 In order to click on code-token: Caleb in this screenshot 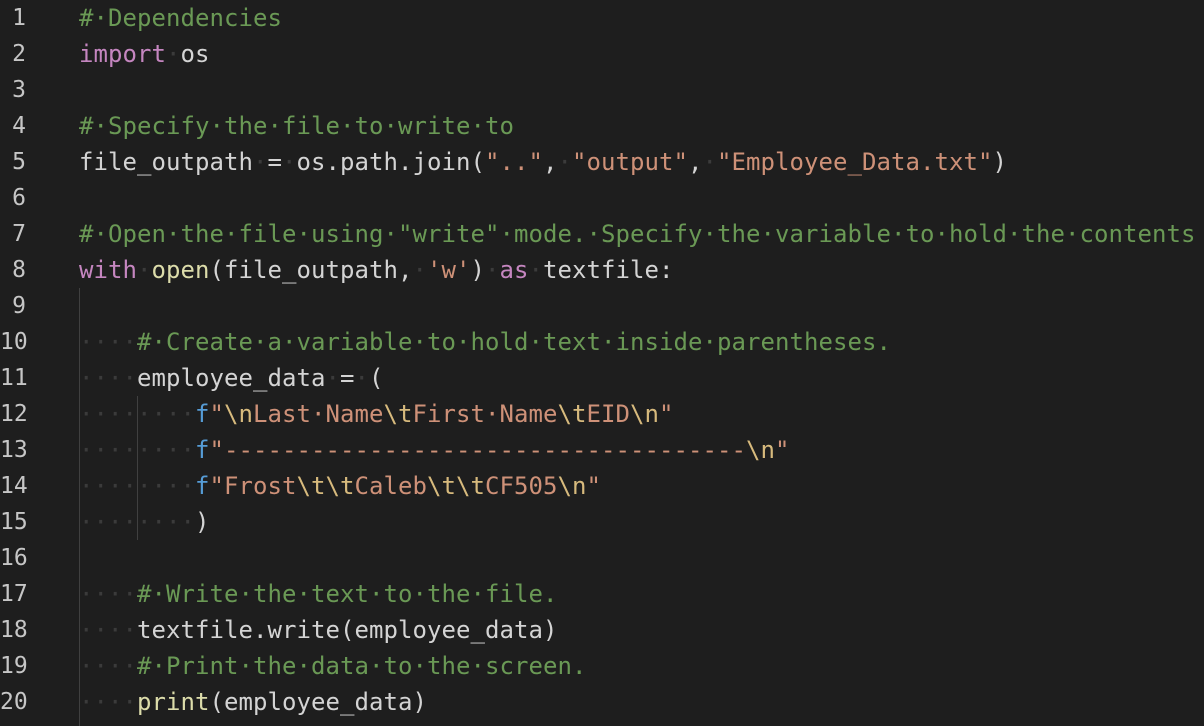, I will do `click(390, 486)`.